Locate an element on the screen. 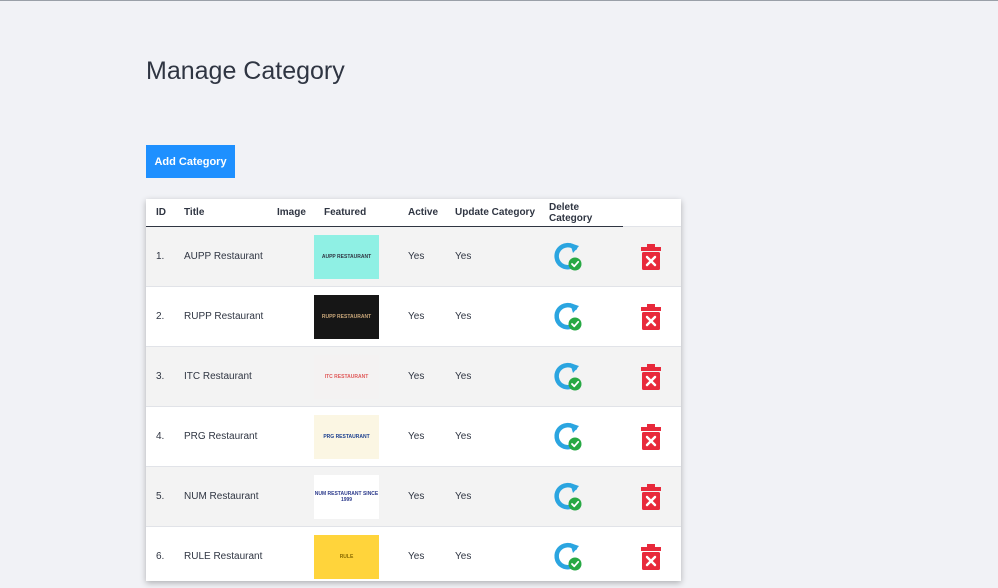  row-thumbnail-cell: PRG RESTAURANT is located at coordinates (356, 436).